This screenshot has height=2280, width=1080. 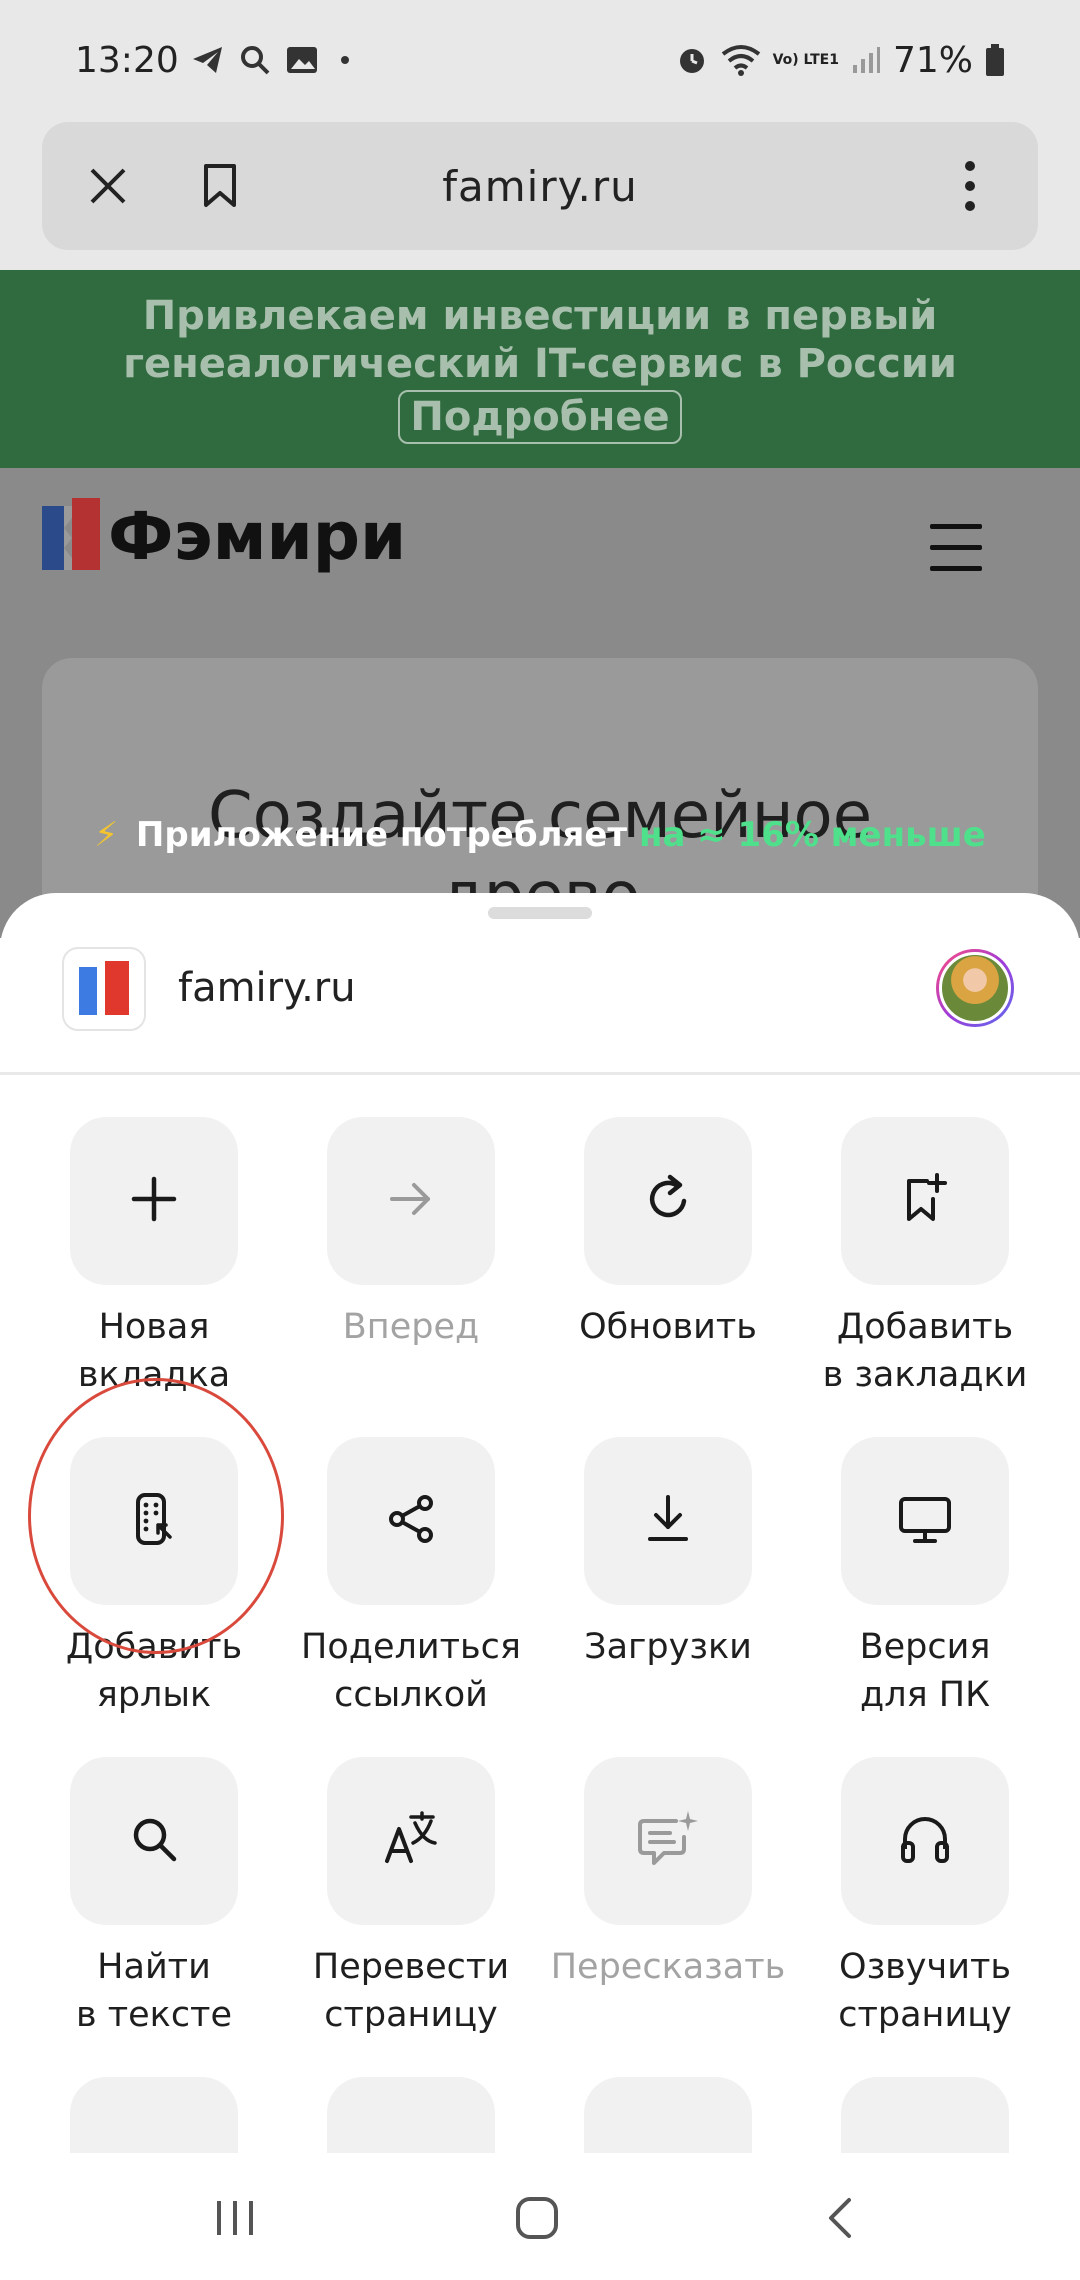 I want to click on label-line-1: Версия, so click(x=925, y=1647).